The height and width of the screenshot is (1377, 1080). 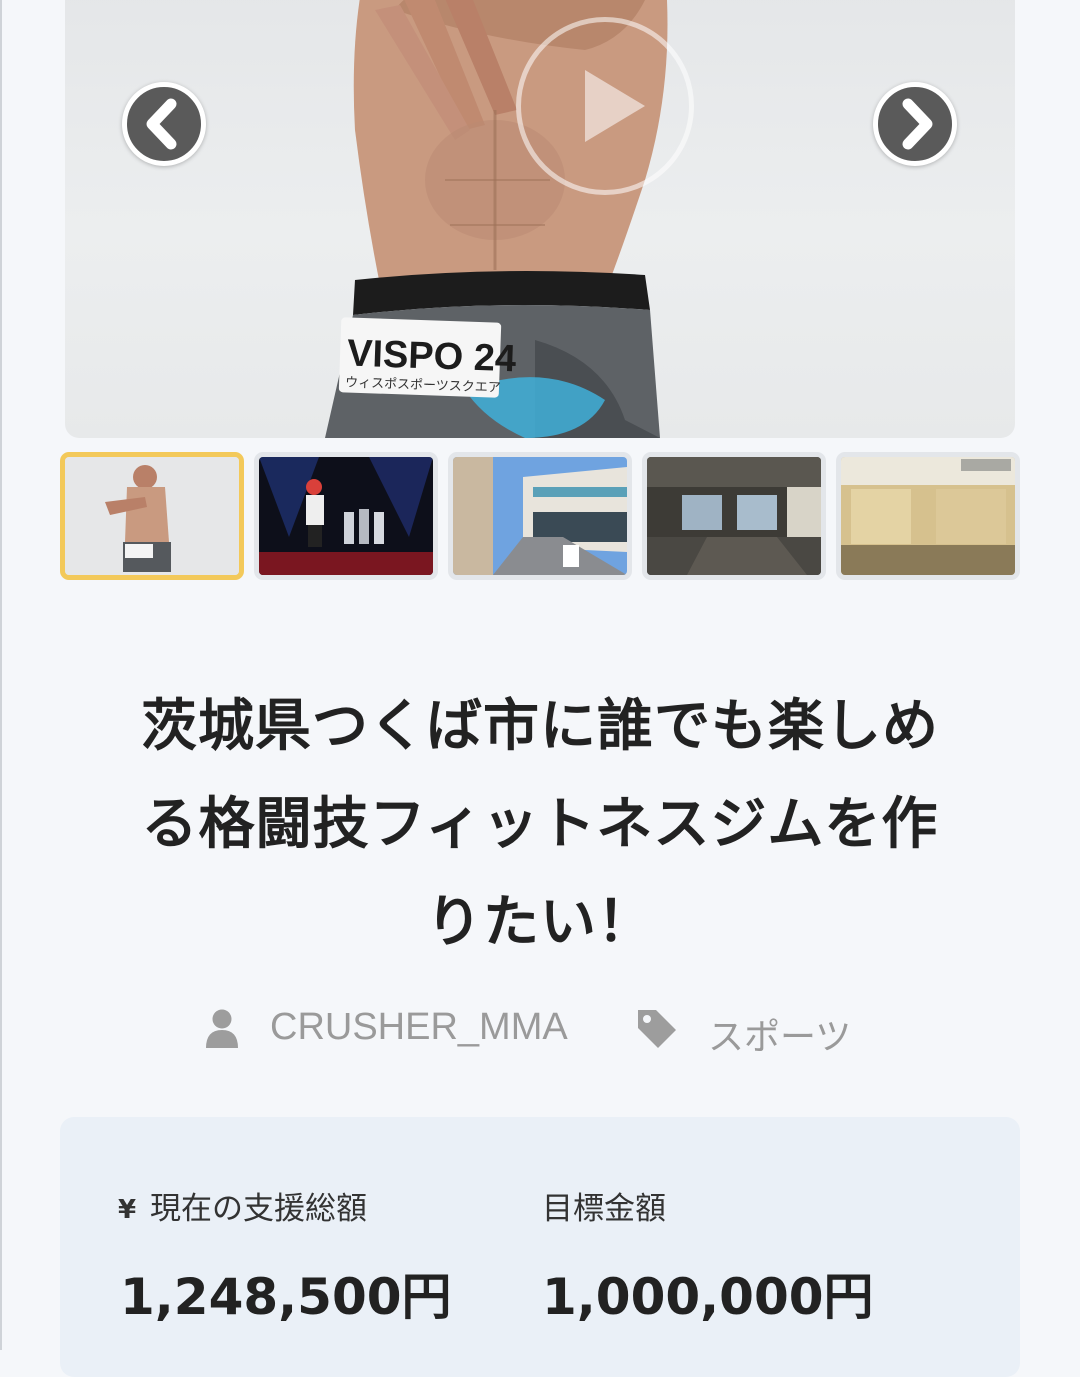 I want to click on slider-next-button, so click(x=915, y=124).